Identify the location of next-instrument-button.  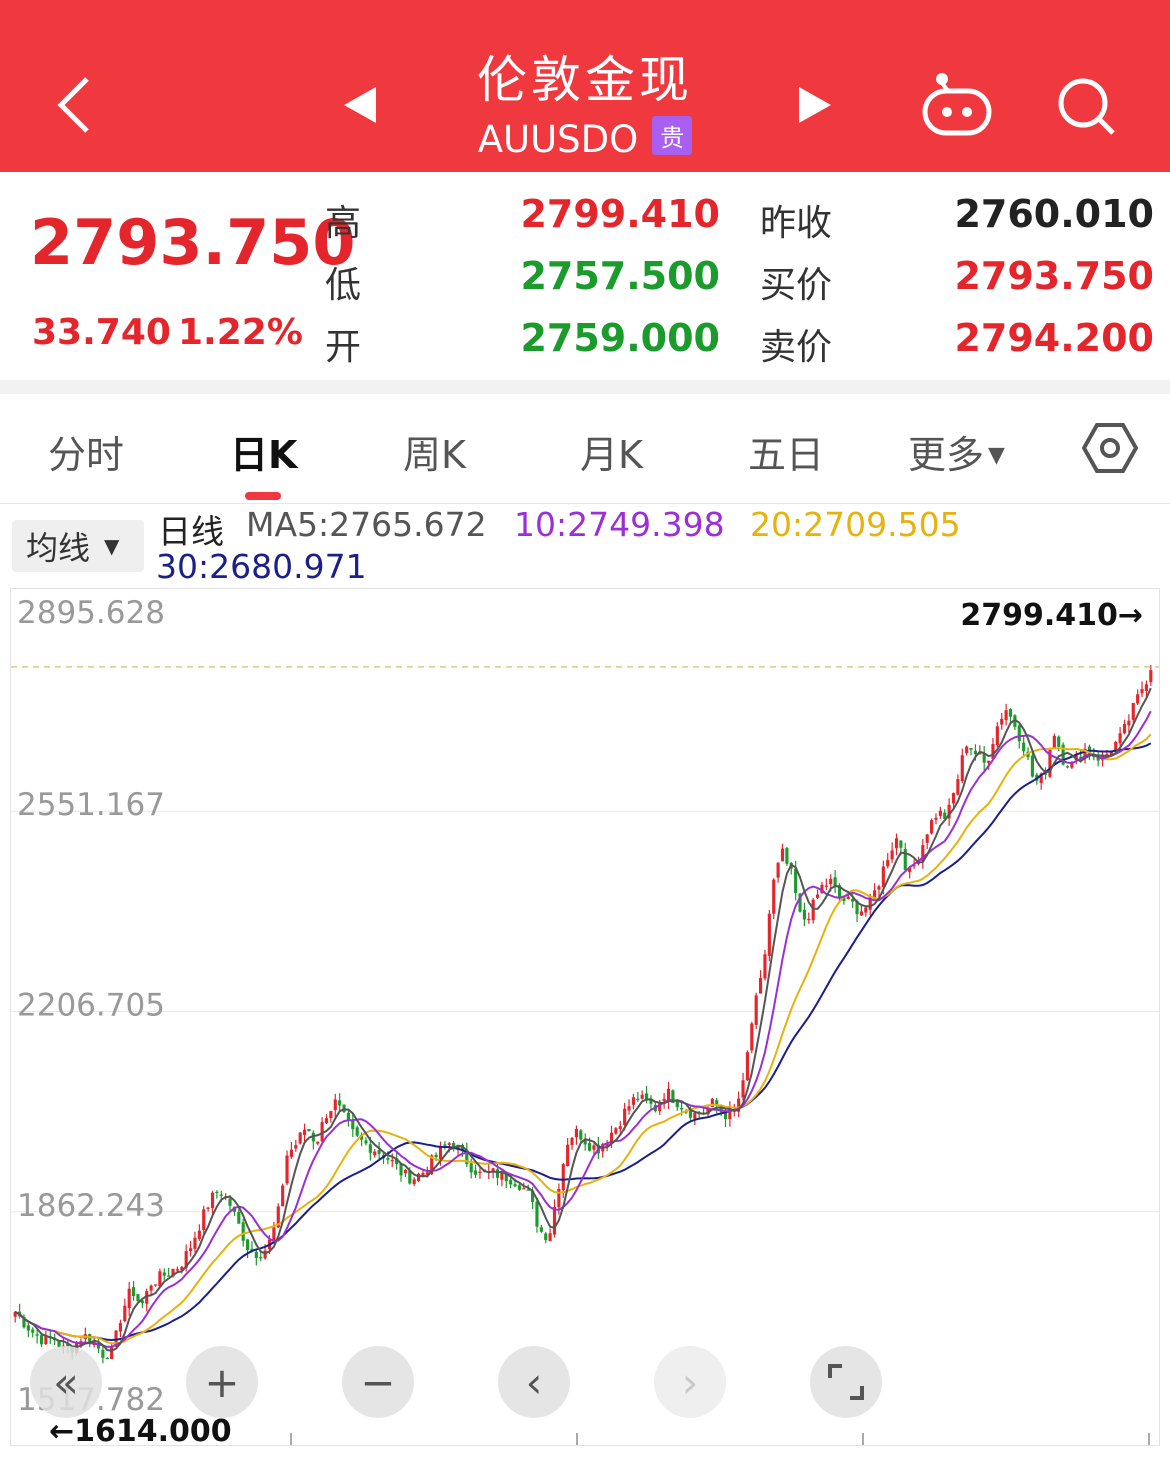
(815, 105).